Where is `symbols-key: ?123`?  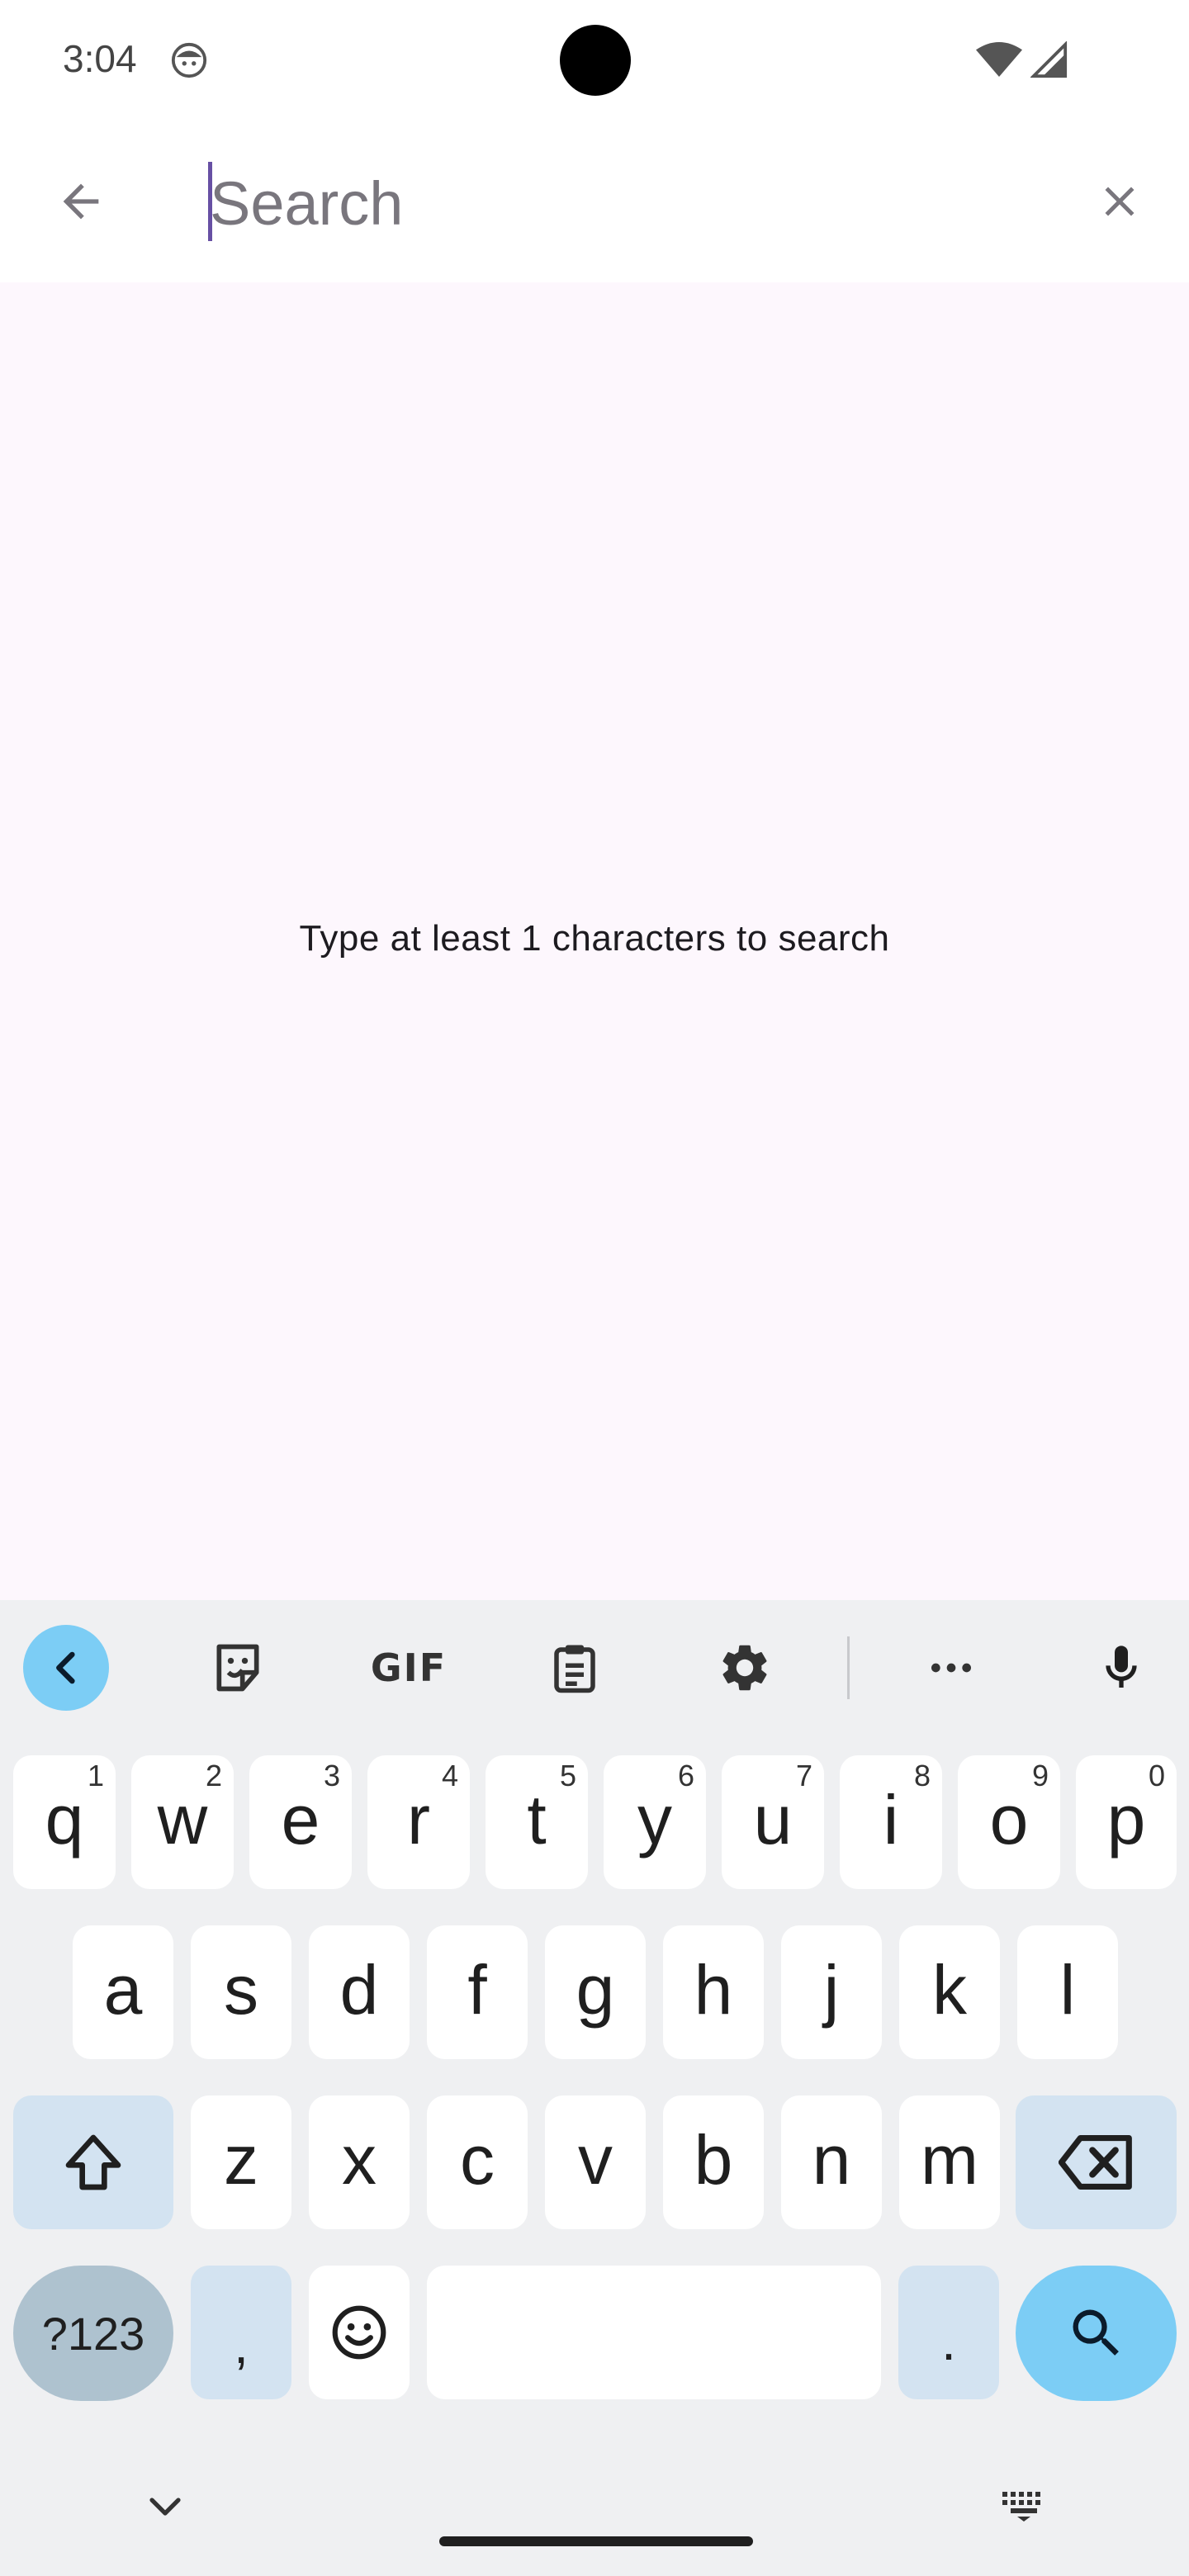
symbols-key: ?123 is located at coordinates (93, 2333).